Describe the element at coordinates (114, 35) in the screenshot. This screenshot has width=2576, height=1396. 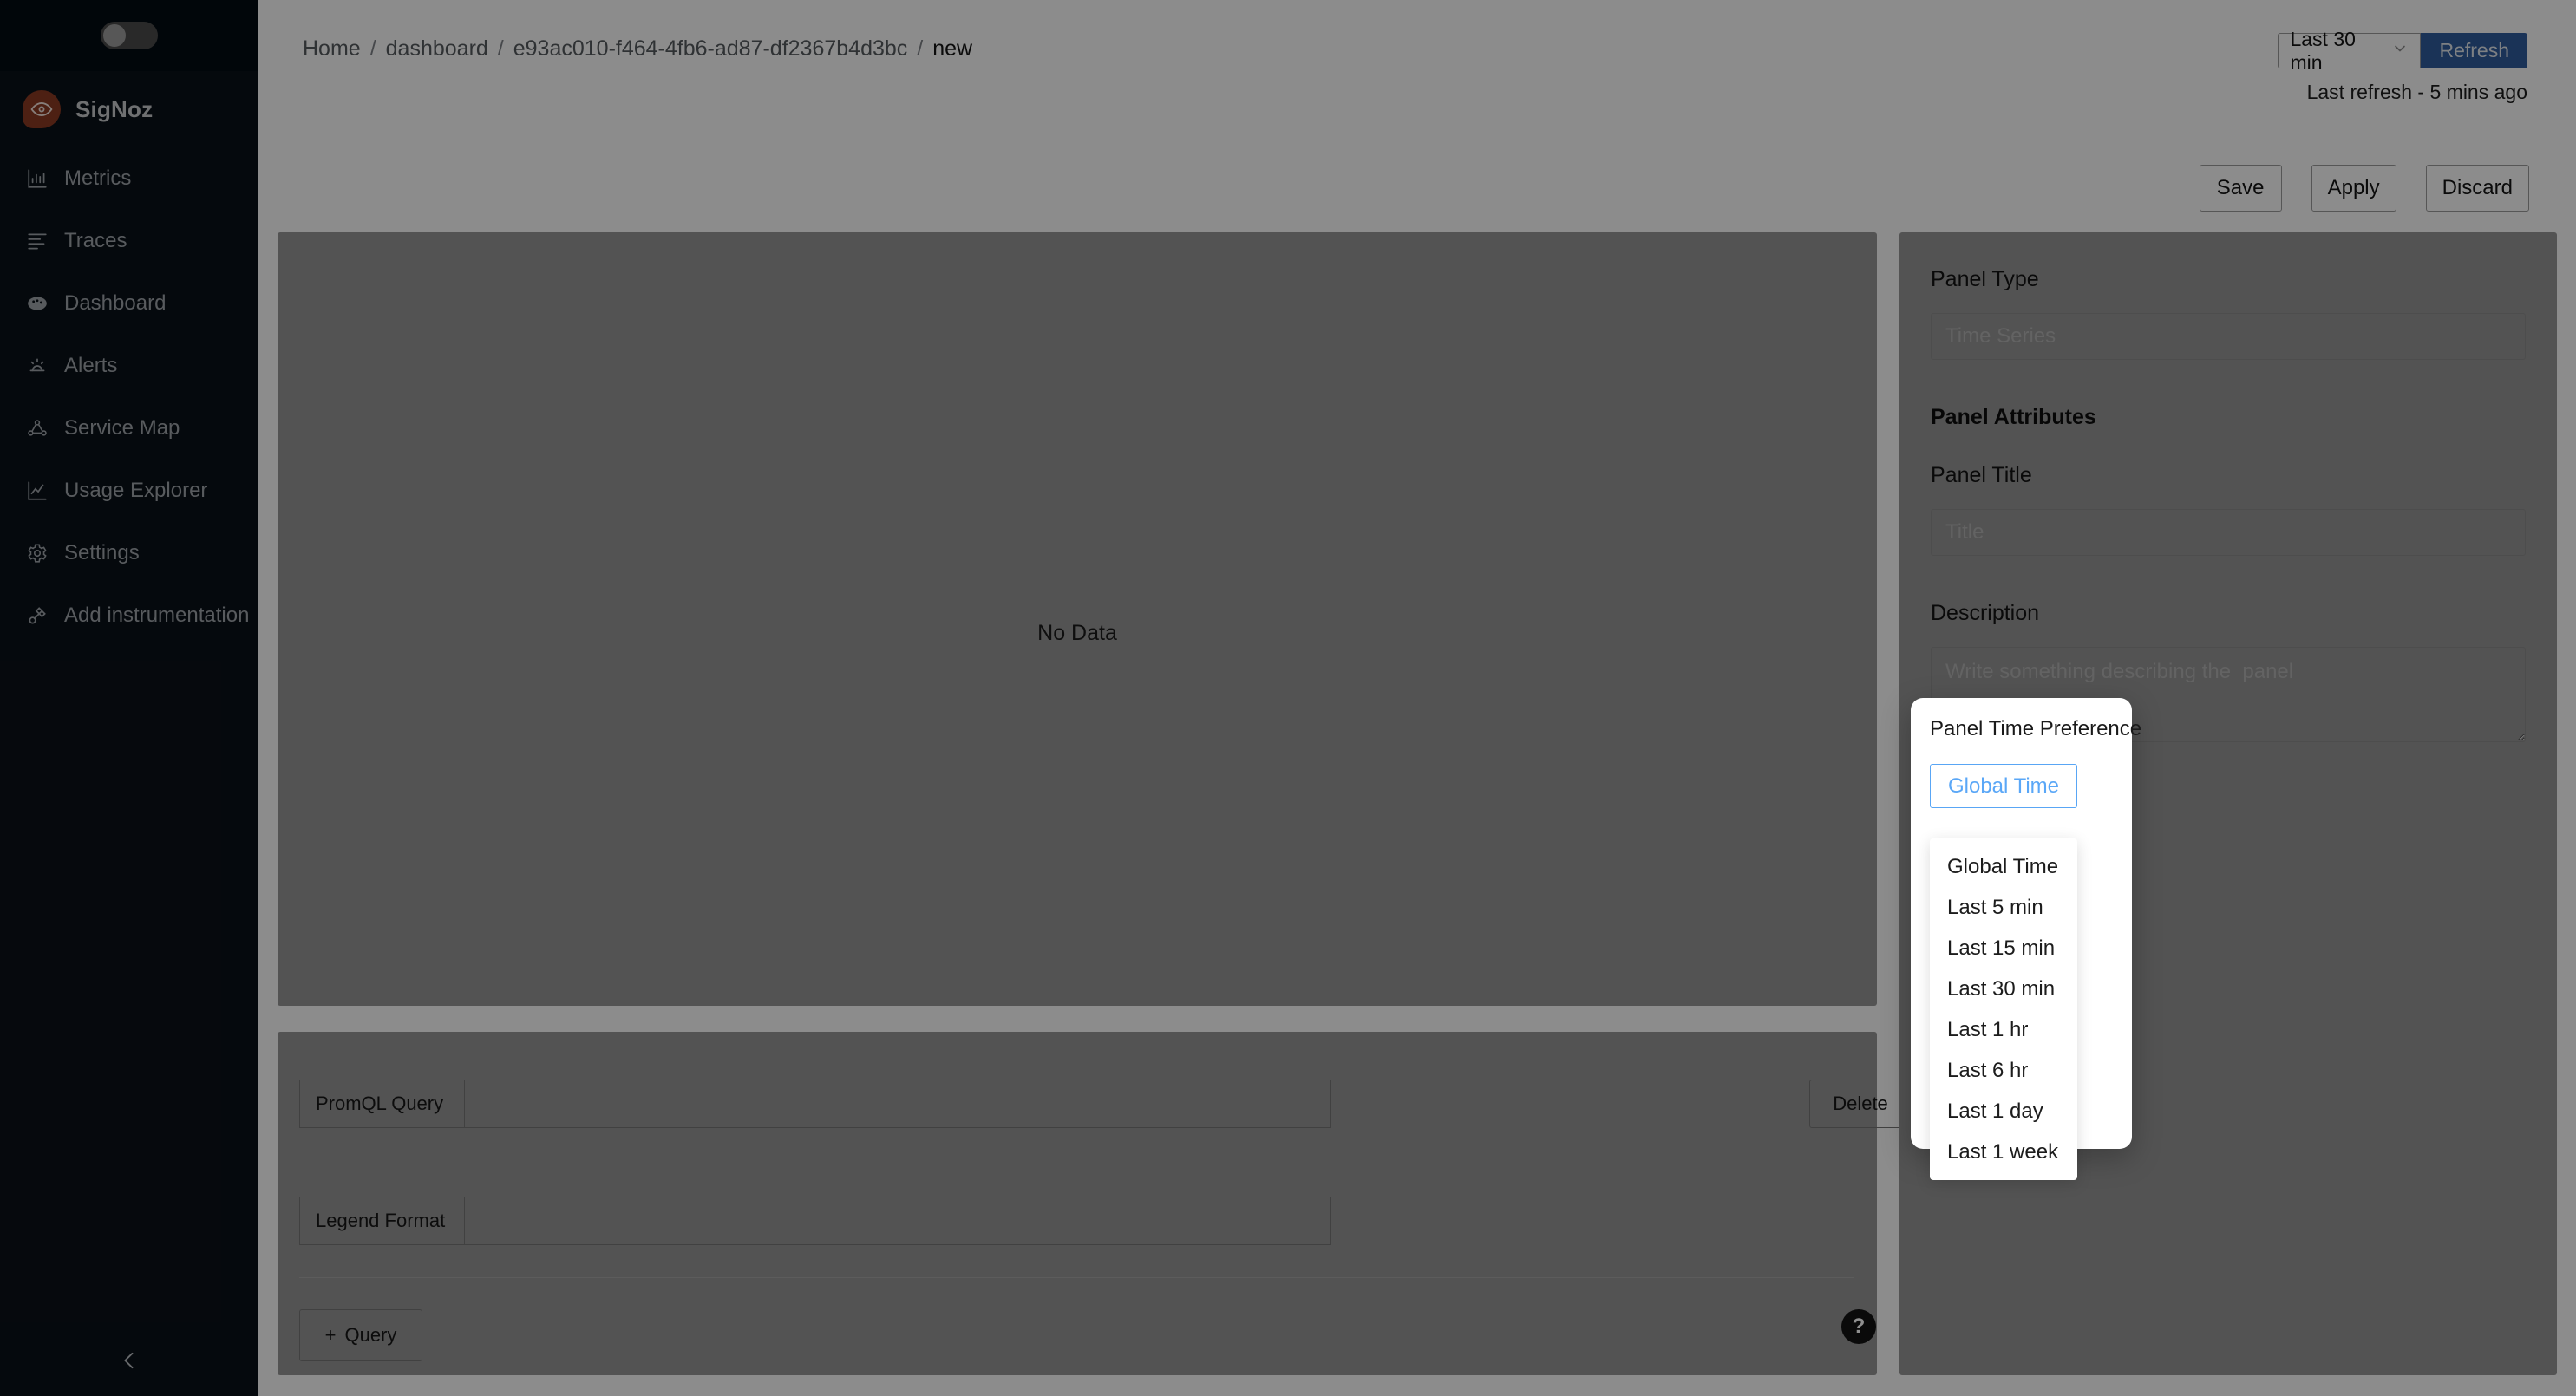
I see `toggle-knob` at that location.